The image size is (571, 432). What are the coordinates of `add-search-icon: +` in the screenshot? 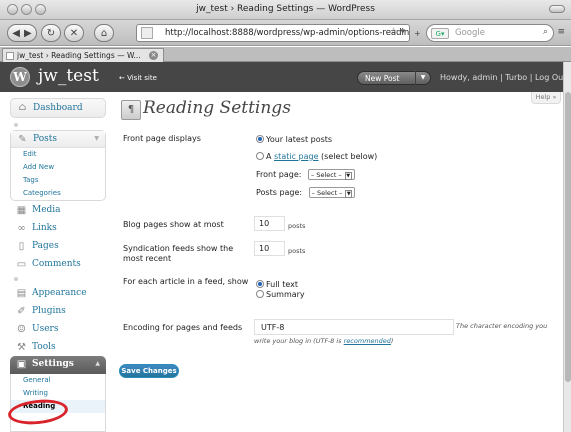 It's located at (417, 33).